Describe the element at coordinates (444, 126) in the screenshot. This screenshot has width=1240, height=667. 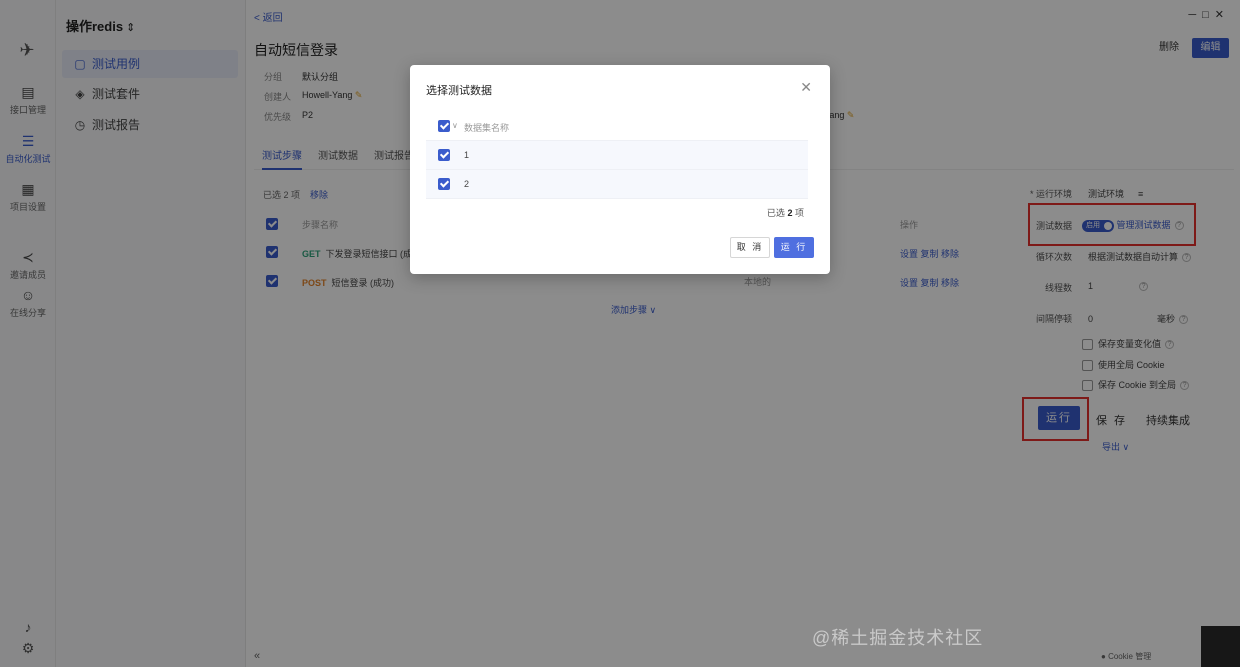
I see `select-all-checkbox` at that location.